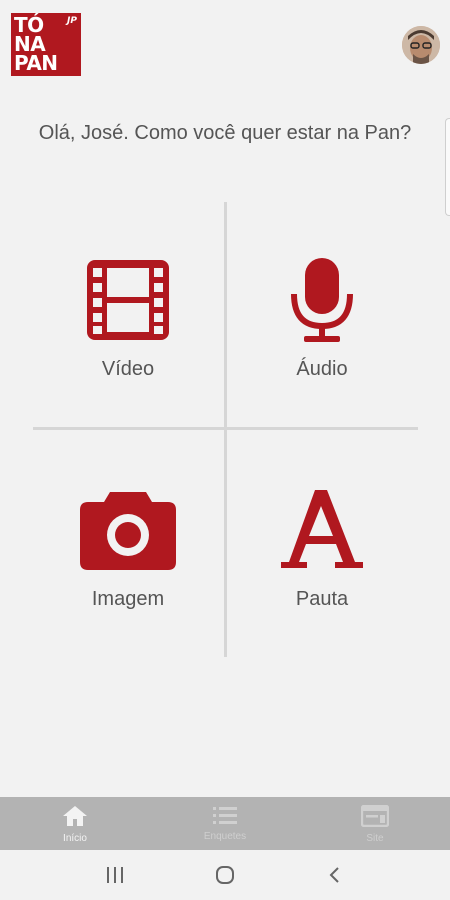  I want to click on logo-line-3: PAN, so click(36, 63).